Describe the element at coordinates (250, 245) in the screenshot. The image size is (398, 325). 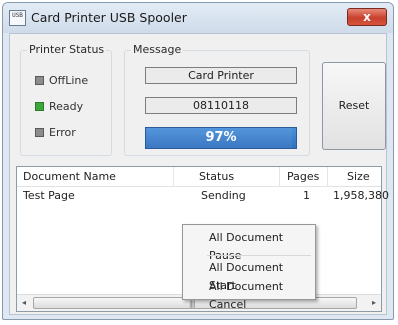
I see `menu-item-pause-all: All Document Pause` at that location.